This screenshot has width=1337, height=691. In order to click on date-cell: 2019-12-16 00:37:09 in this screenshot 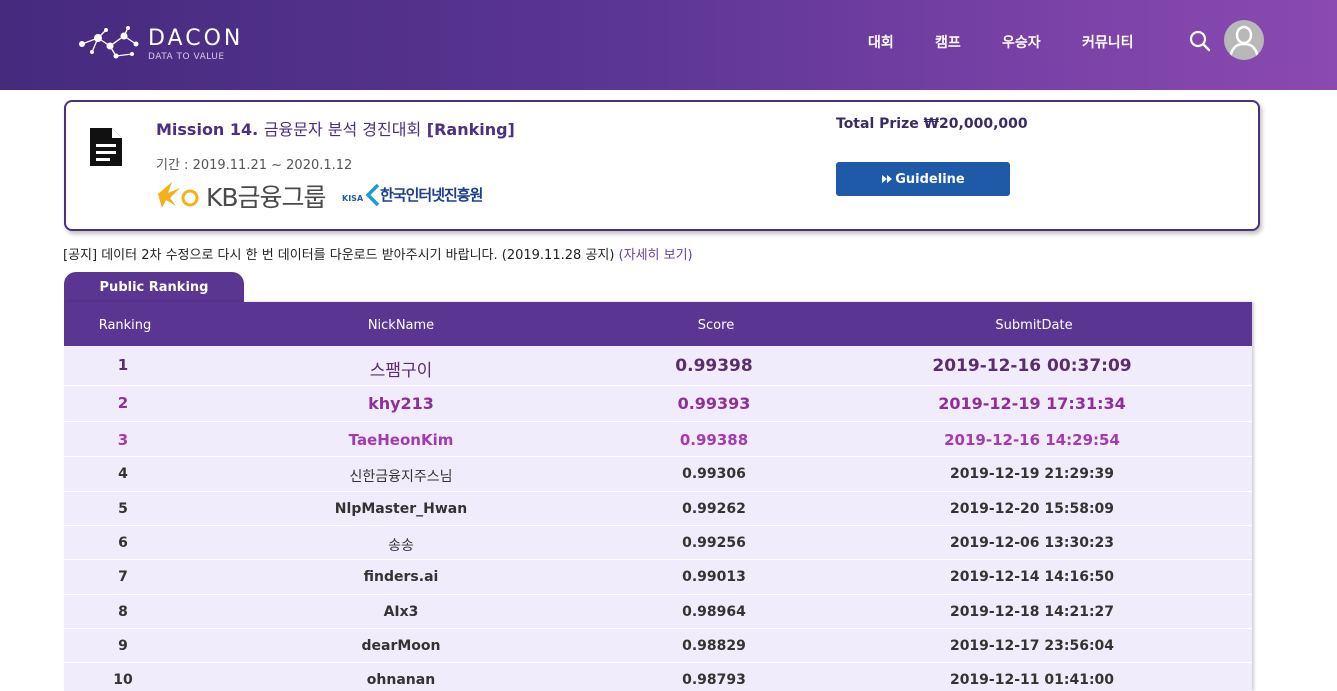, I will do `click(1032, 366)`.